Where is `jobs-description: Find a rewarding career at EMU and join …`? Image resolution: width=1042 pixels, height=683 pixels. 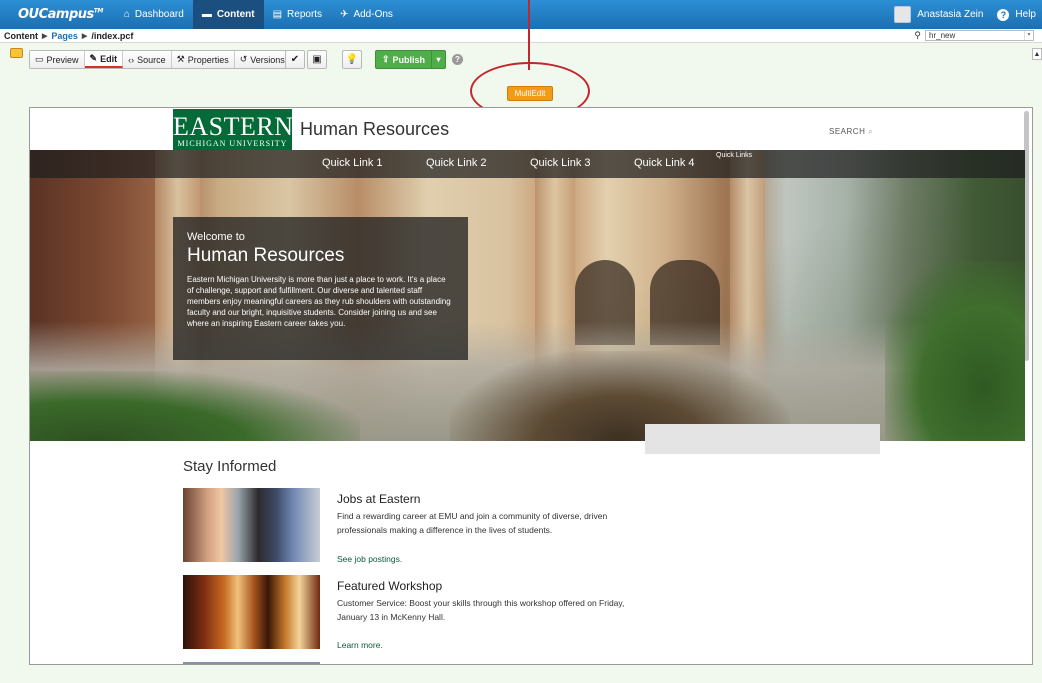 jobs-description: Find a rewarding career at EMU and join … is located at coordinates (472, 523).